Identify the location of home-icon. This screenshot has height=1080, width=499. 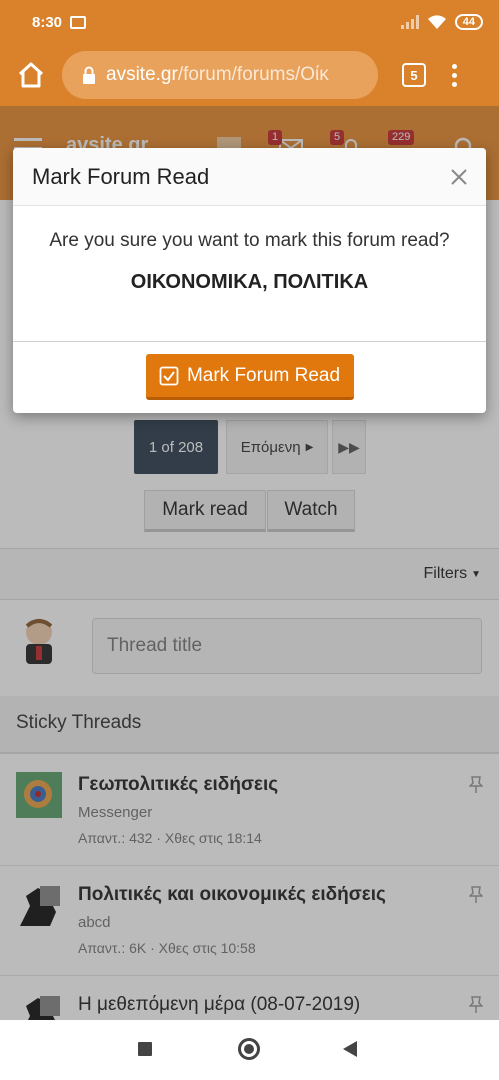
(31, 75).